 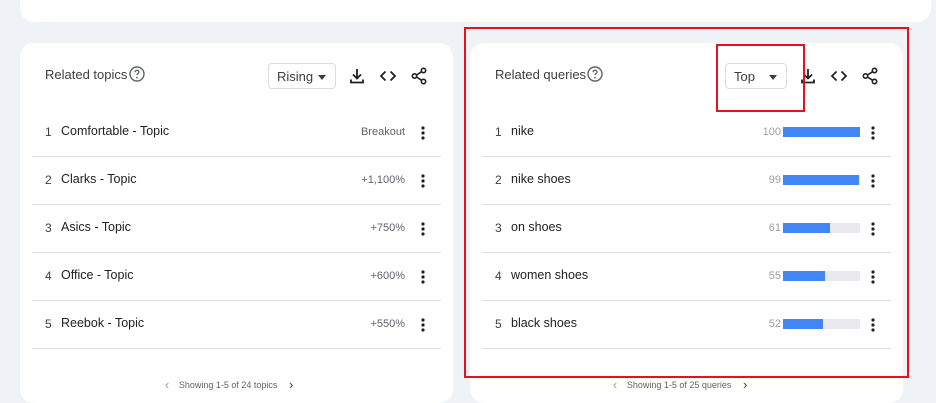 What do you see at coordinates (236, 325) in the screenshot?
I see `list-item: 5 Reebok - Topic +550%` at bounding box center [236, 325].